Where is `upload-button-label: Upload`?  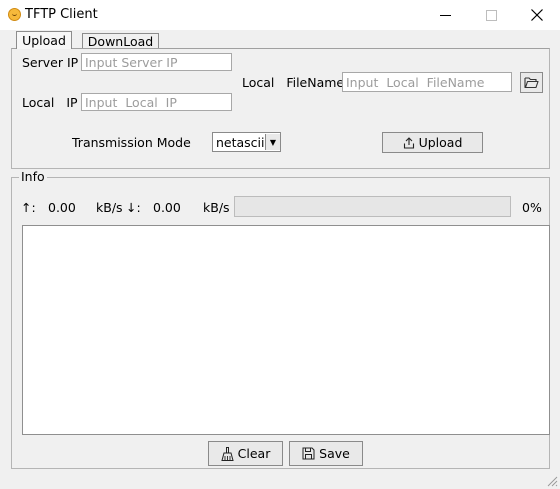 upload-button-label: Upload is located at coordinates (440, 142).